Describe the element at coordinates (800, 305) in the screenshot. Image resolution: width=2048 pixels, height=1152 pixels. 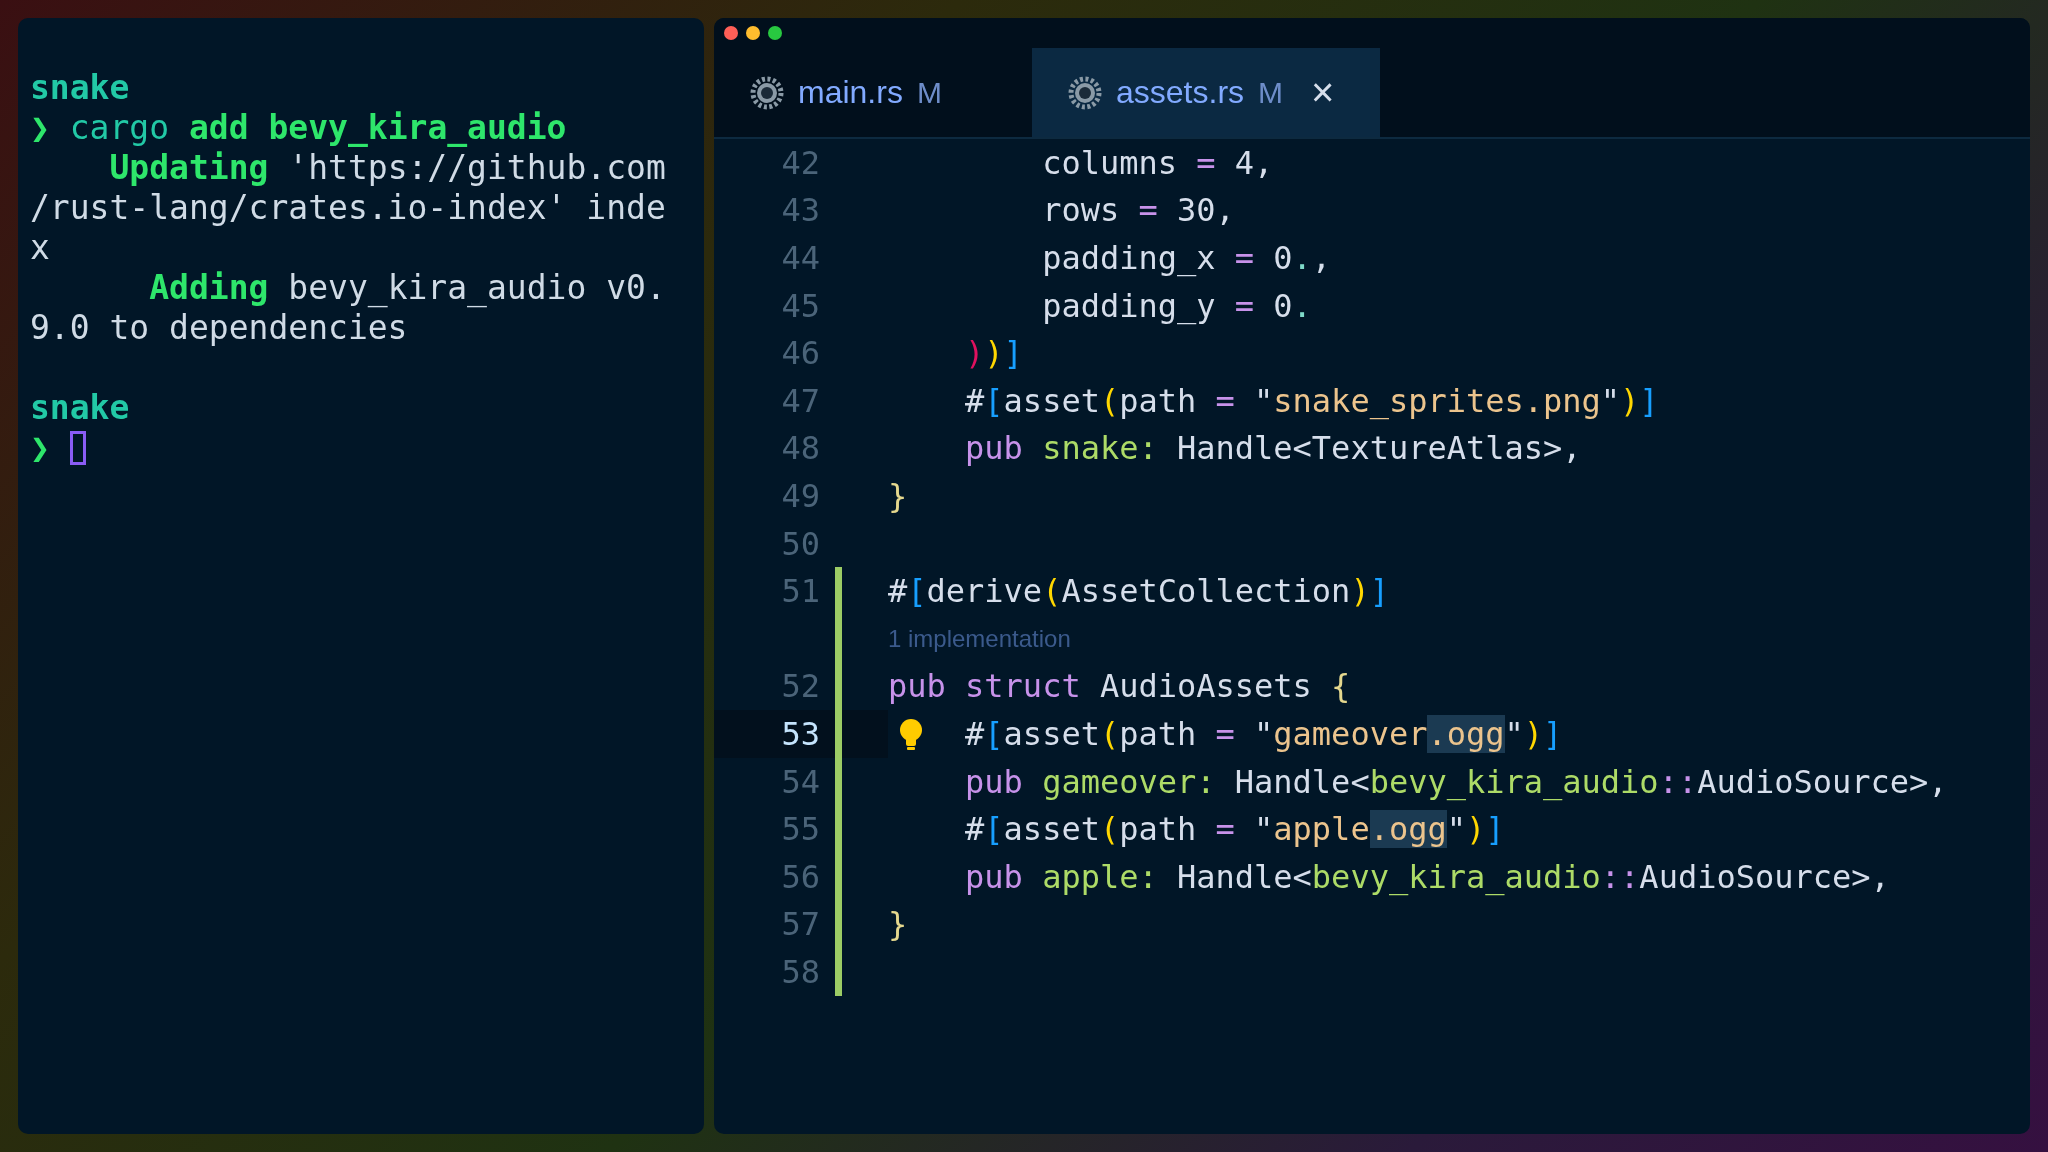
I see `line-number: 45` at that location.